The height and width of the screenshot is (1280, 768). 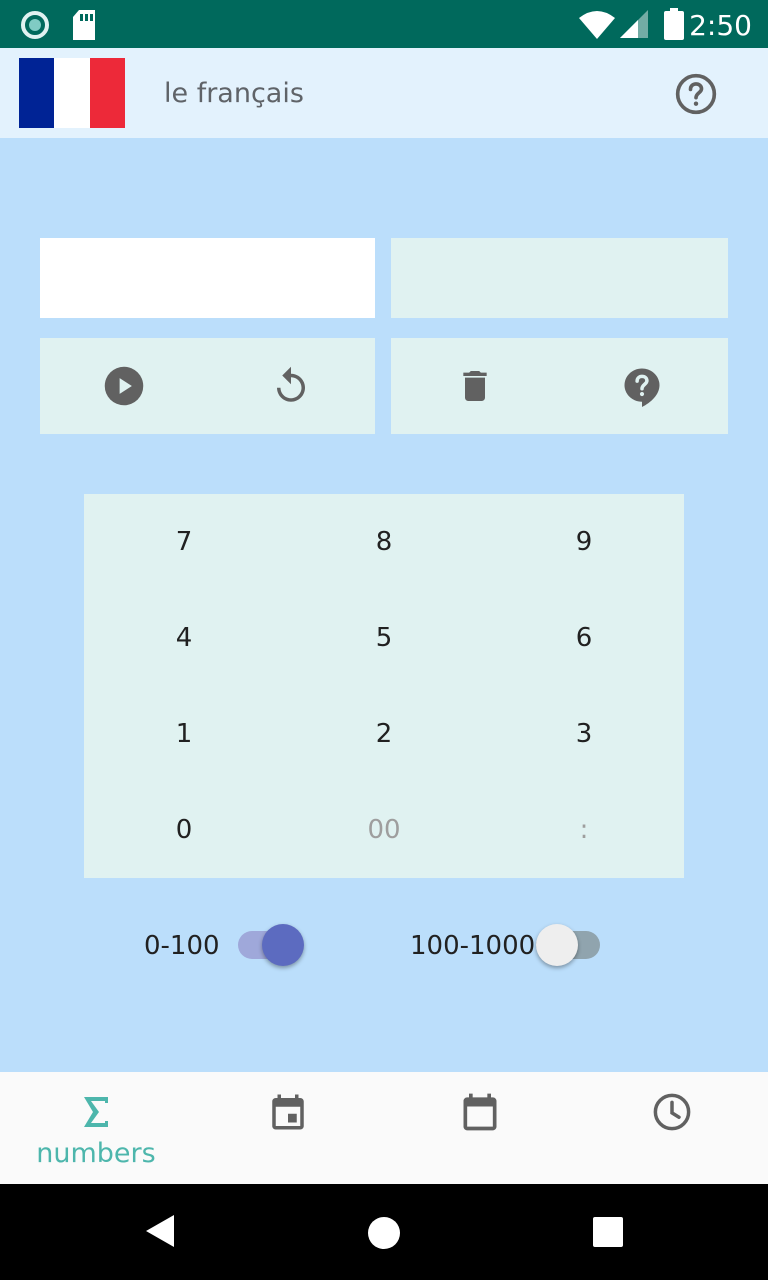 I want to click on delete-icon, so click(x=475, y=386).